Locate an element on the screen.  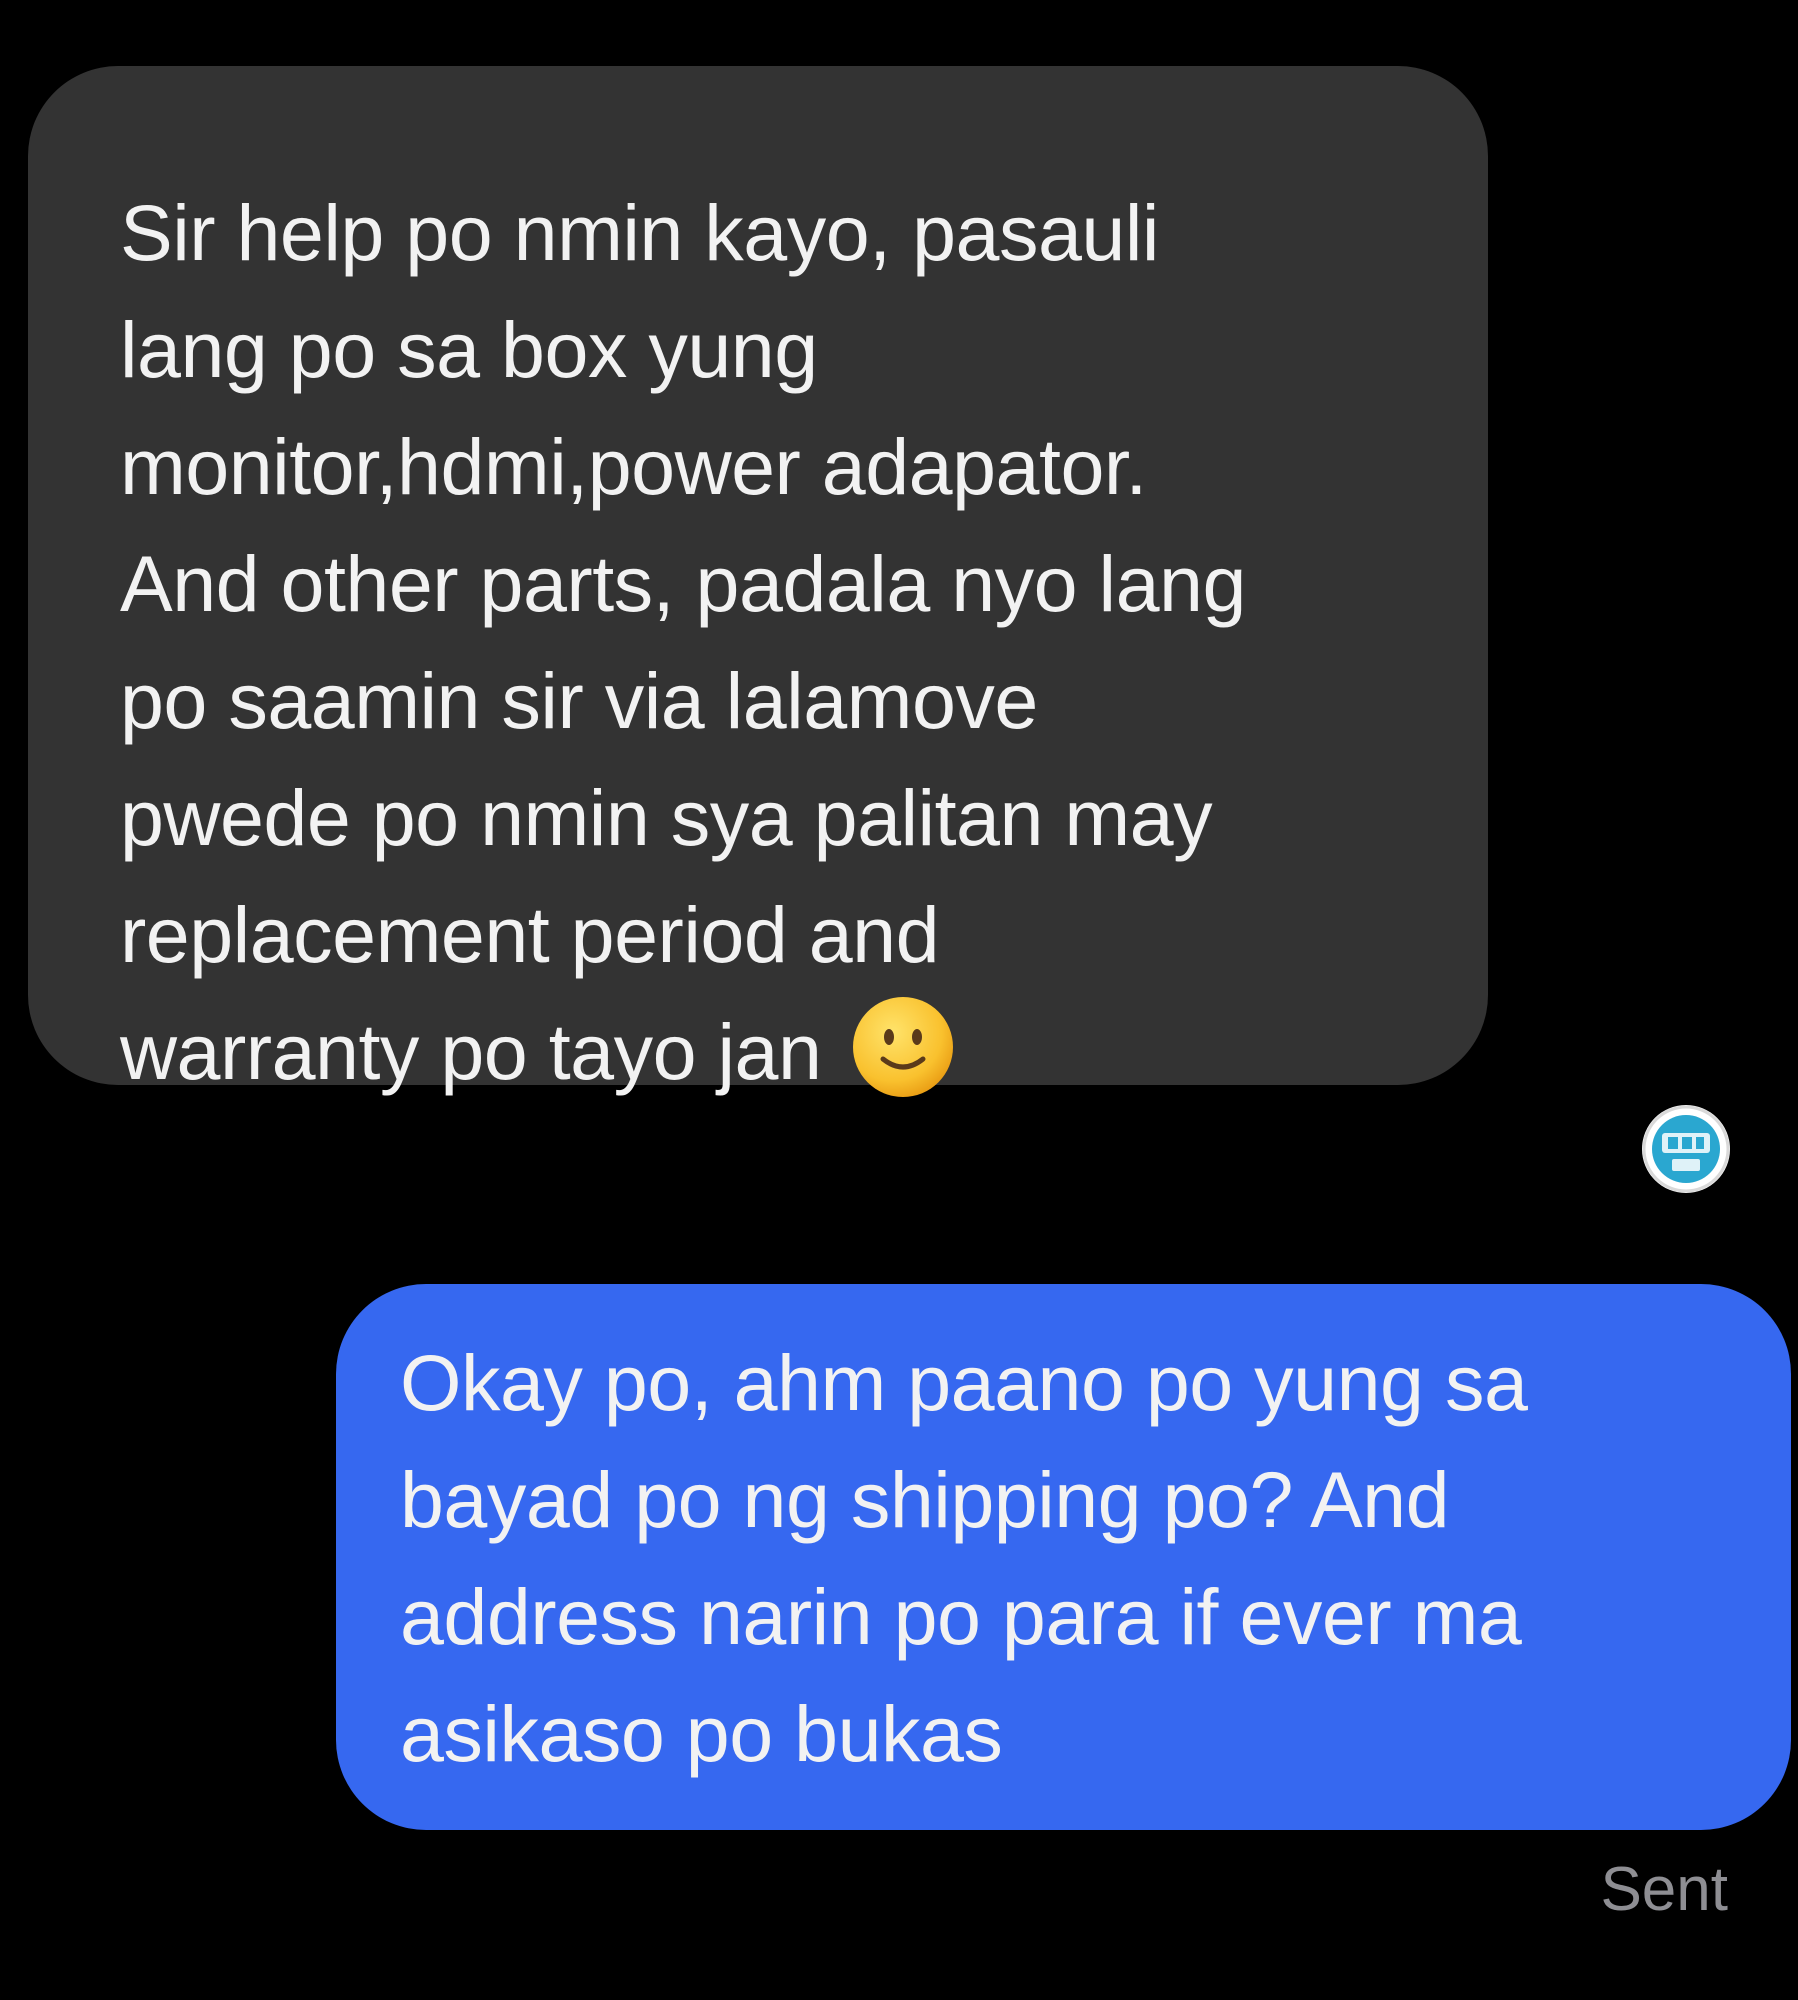
message-text-line: po saamin sir via lalamove is located at coordinates (579, 700).